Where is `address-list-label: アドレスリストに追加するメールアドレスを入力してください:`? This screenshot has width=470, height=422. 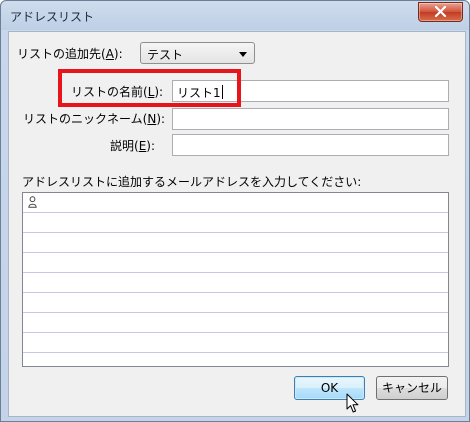
address-list-label: アドレスリストに追加するメールアドレスを入力してください: is located at coordinates (192, 182).